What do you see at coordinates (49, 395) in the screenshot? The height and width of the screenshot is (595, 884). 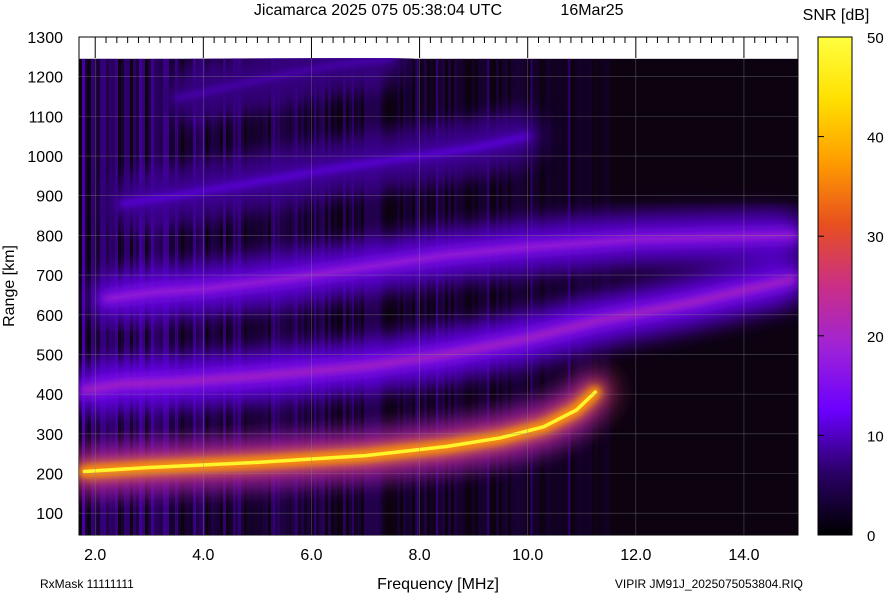 I see `y-tick-label: 400` at bounding box center [49, 395].